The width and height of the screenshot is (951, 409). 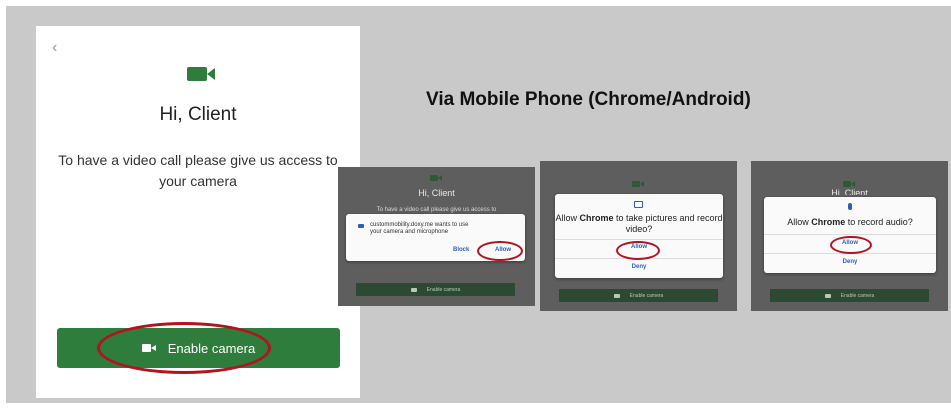 I want to click on microphone-icon, so click(x=850, y=206).